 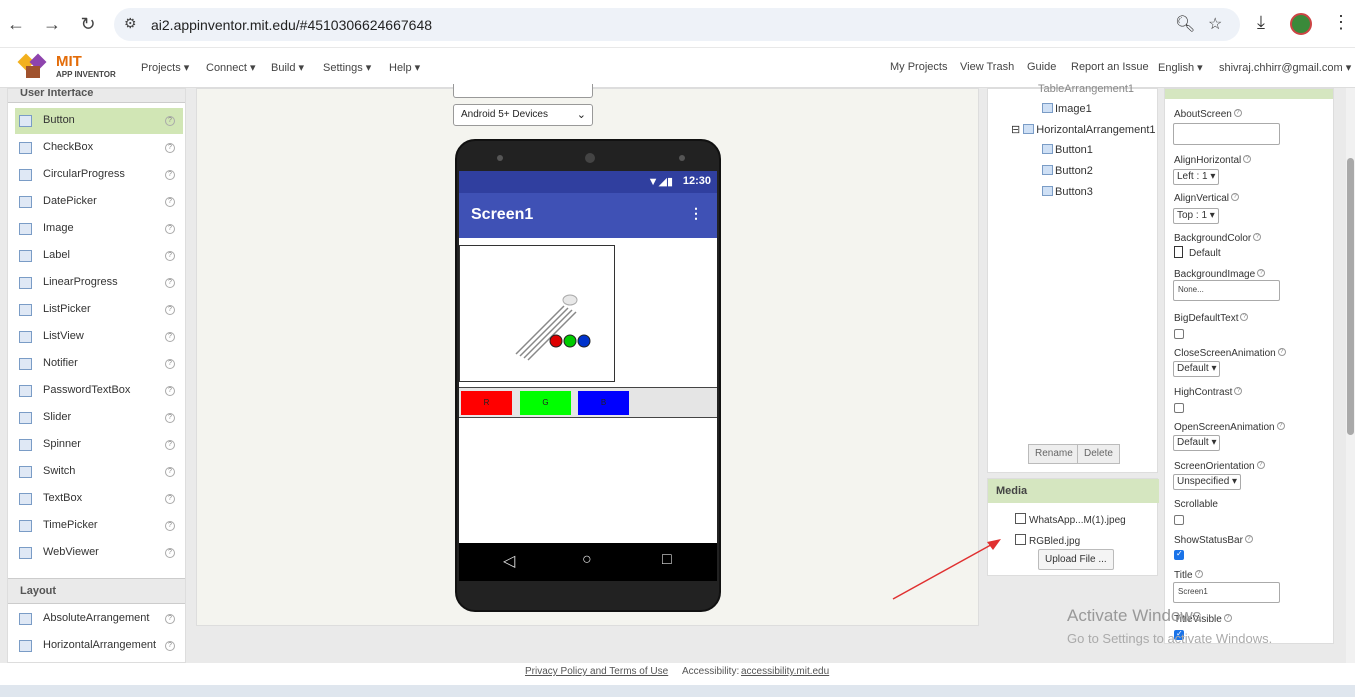 What do you see at coordinates (1226, 592) in the screenshot?
I see `title-input: Screen1` at bounding box center [1226, 592].